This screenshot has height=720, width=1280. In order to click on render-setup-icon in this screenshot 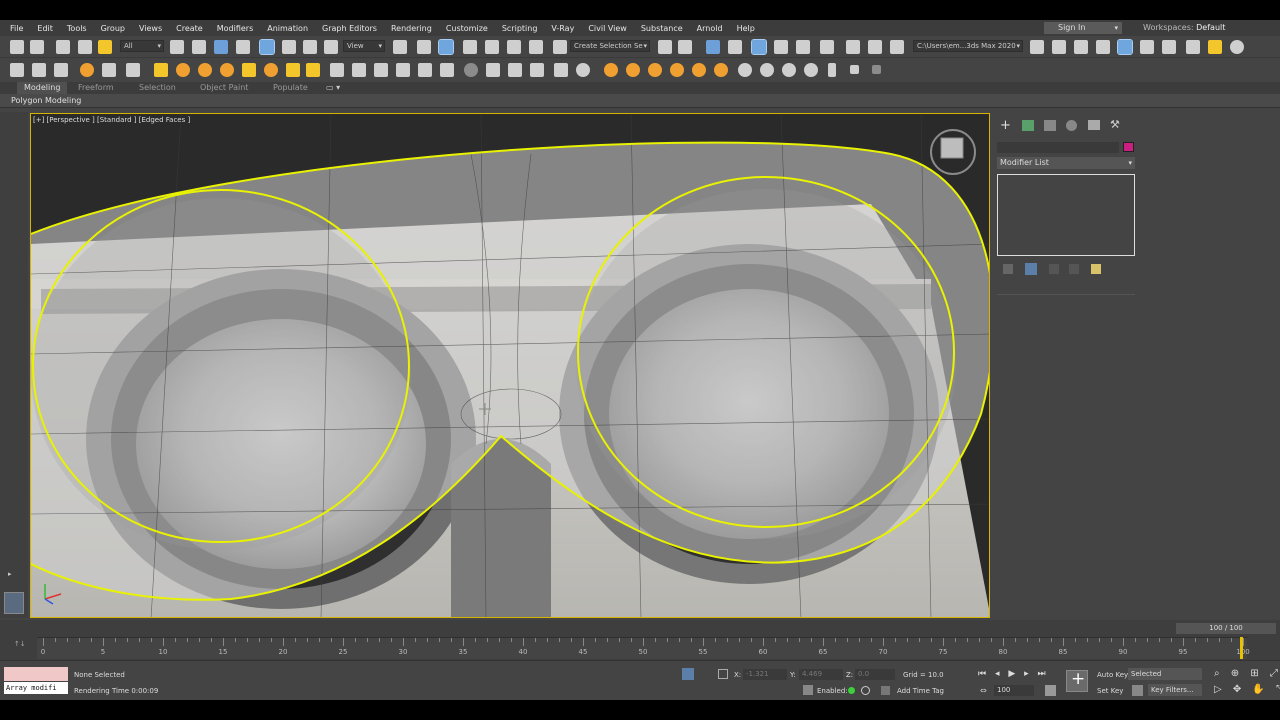, I will do `click(853, 47)`.